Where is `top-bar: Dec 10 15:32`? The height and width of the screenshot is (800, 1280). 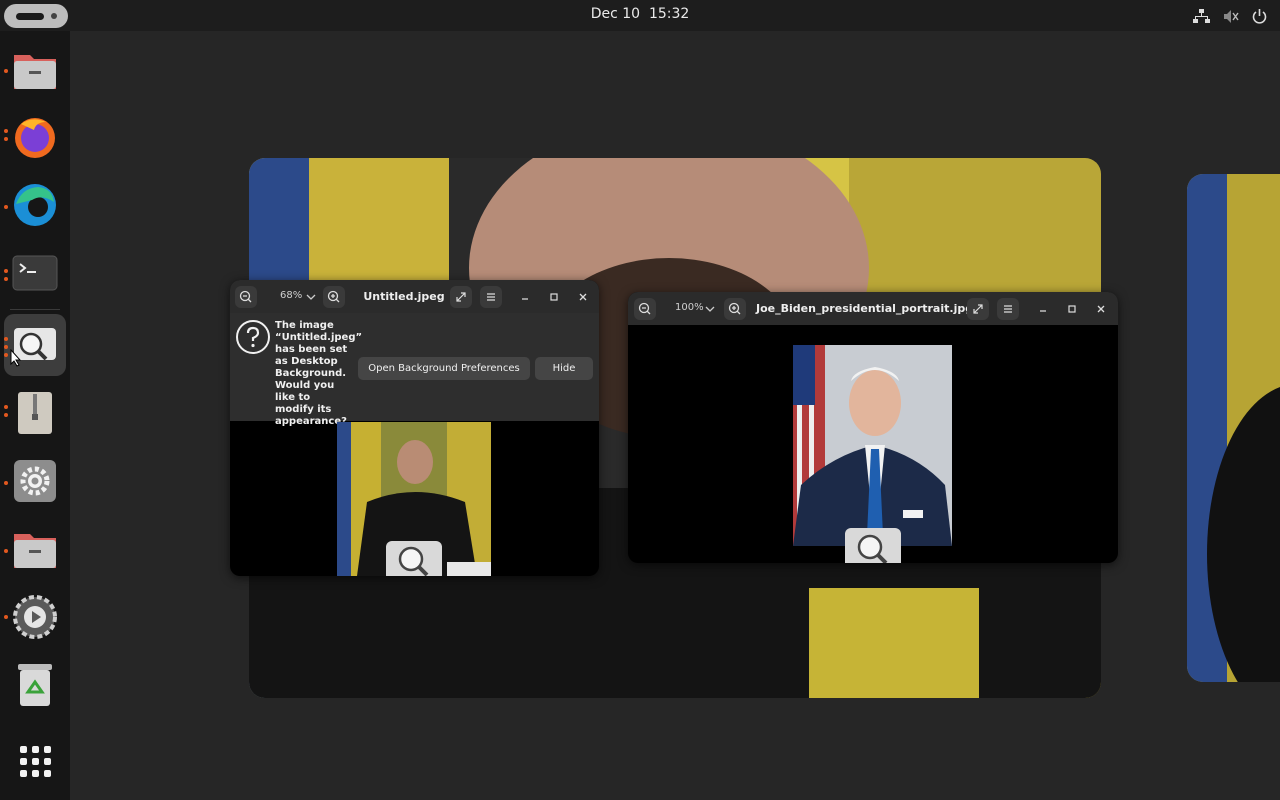
top-bar: Dec 10 15:32 is located at coordinates (640, 15).